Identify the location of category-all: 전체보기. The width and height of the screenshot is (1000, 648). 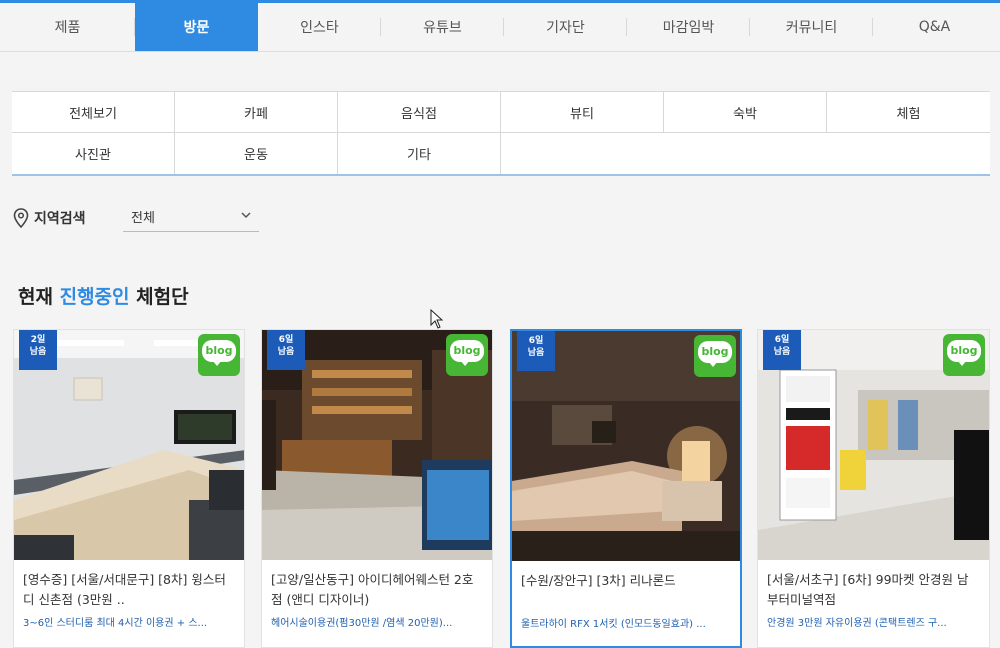
(93, 112).